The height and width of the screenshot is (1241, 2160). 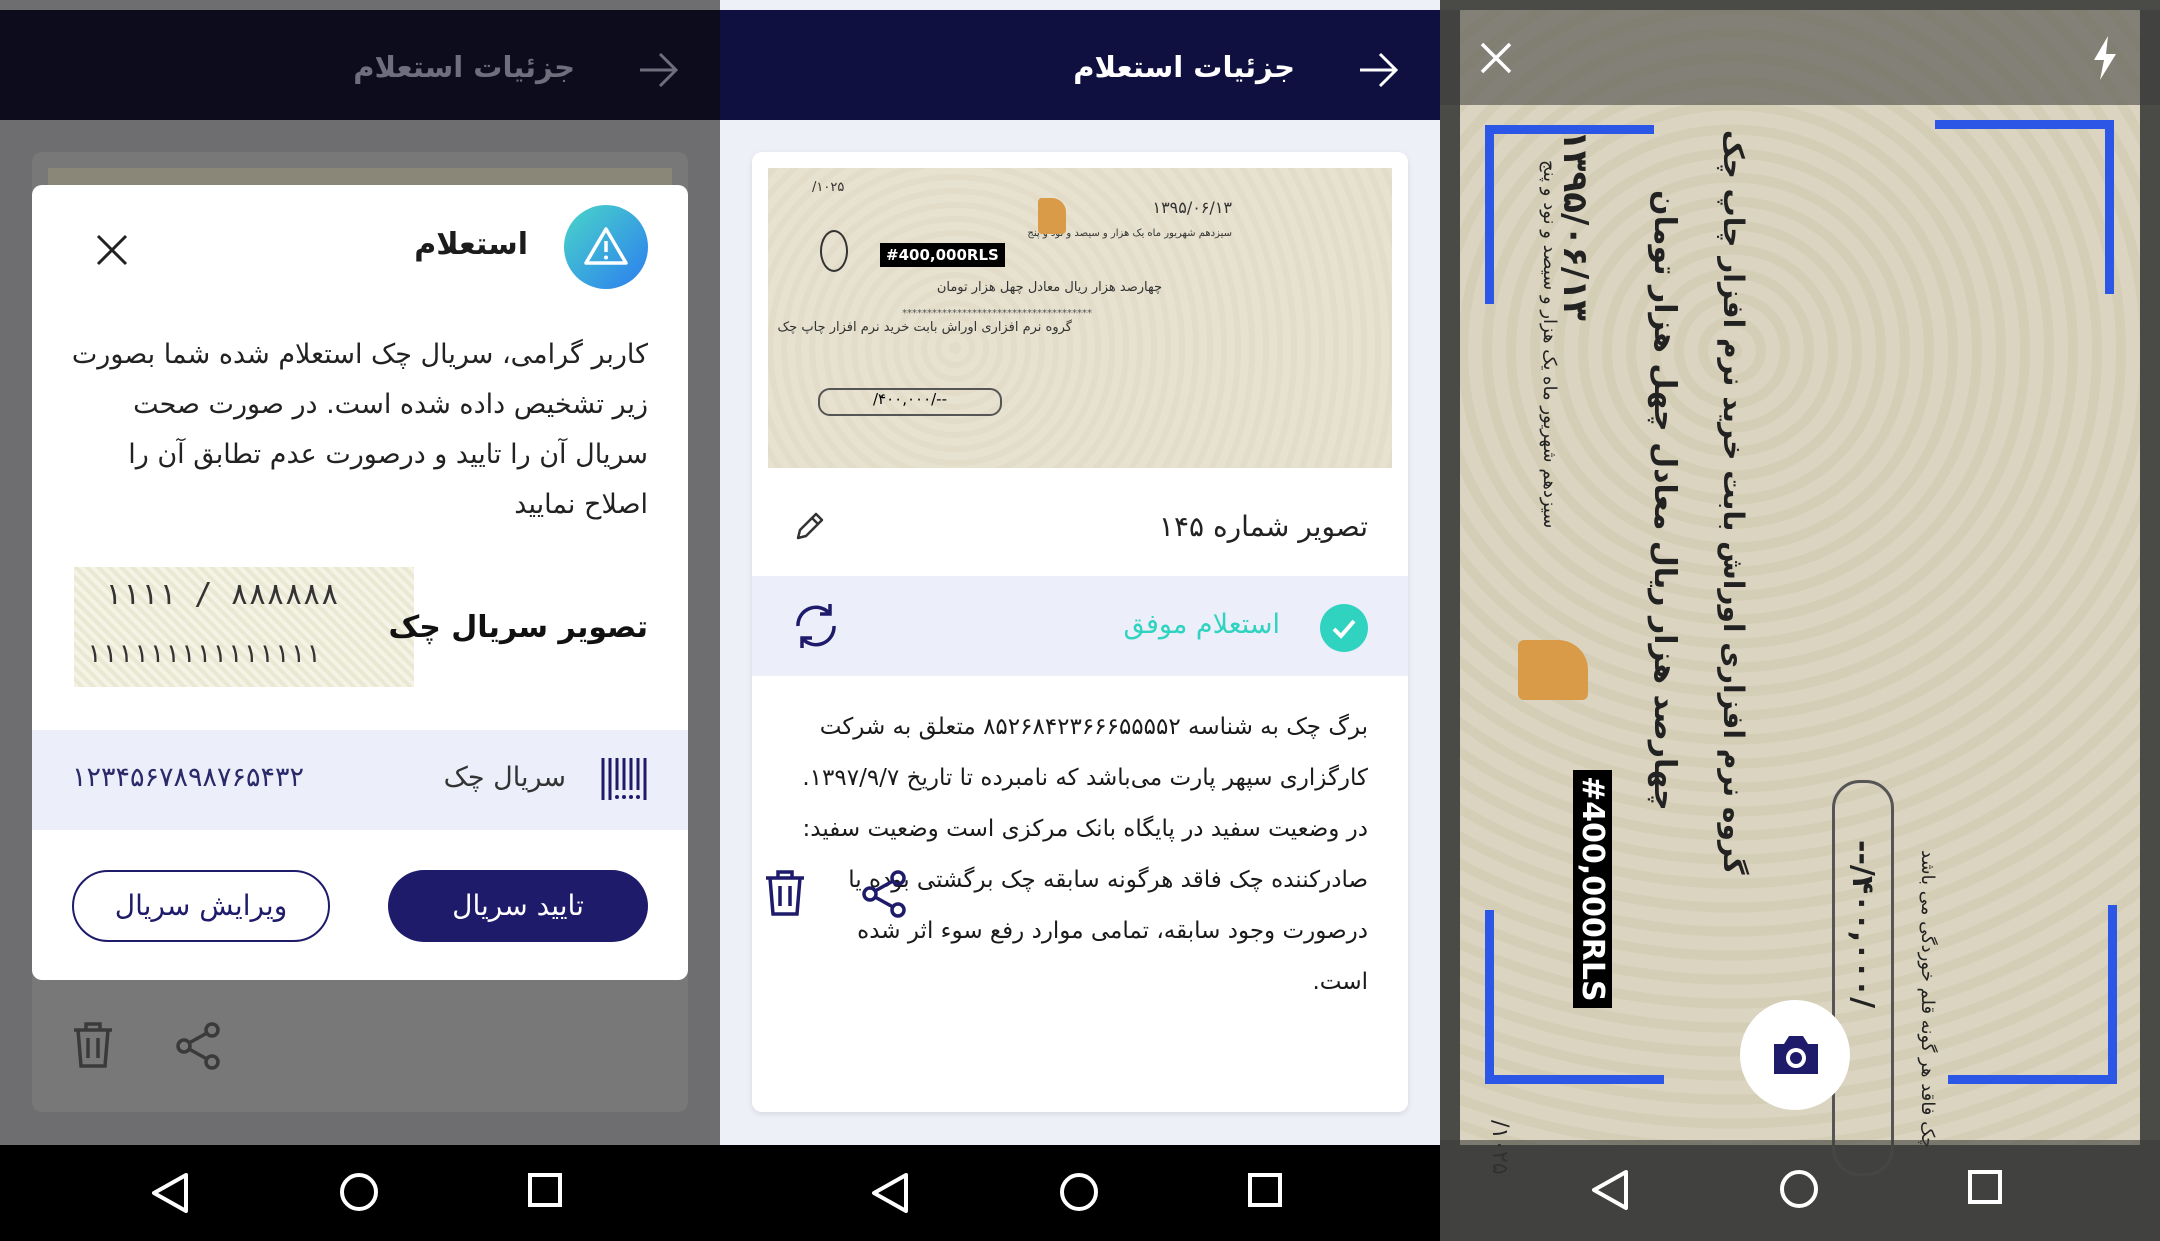 I want to click on edit-pencil-icon, so click(x=809, y=527).